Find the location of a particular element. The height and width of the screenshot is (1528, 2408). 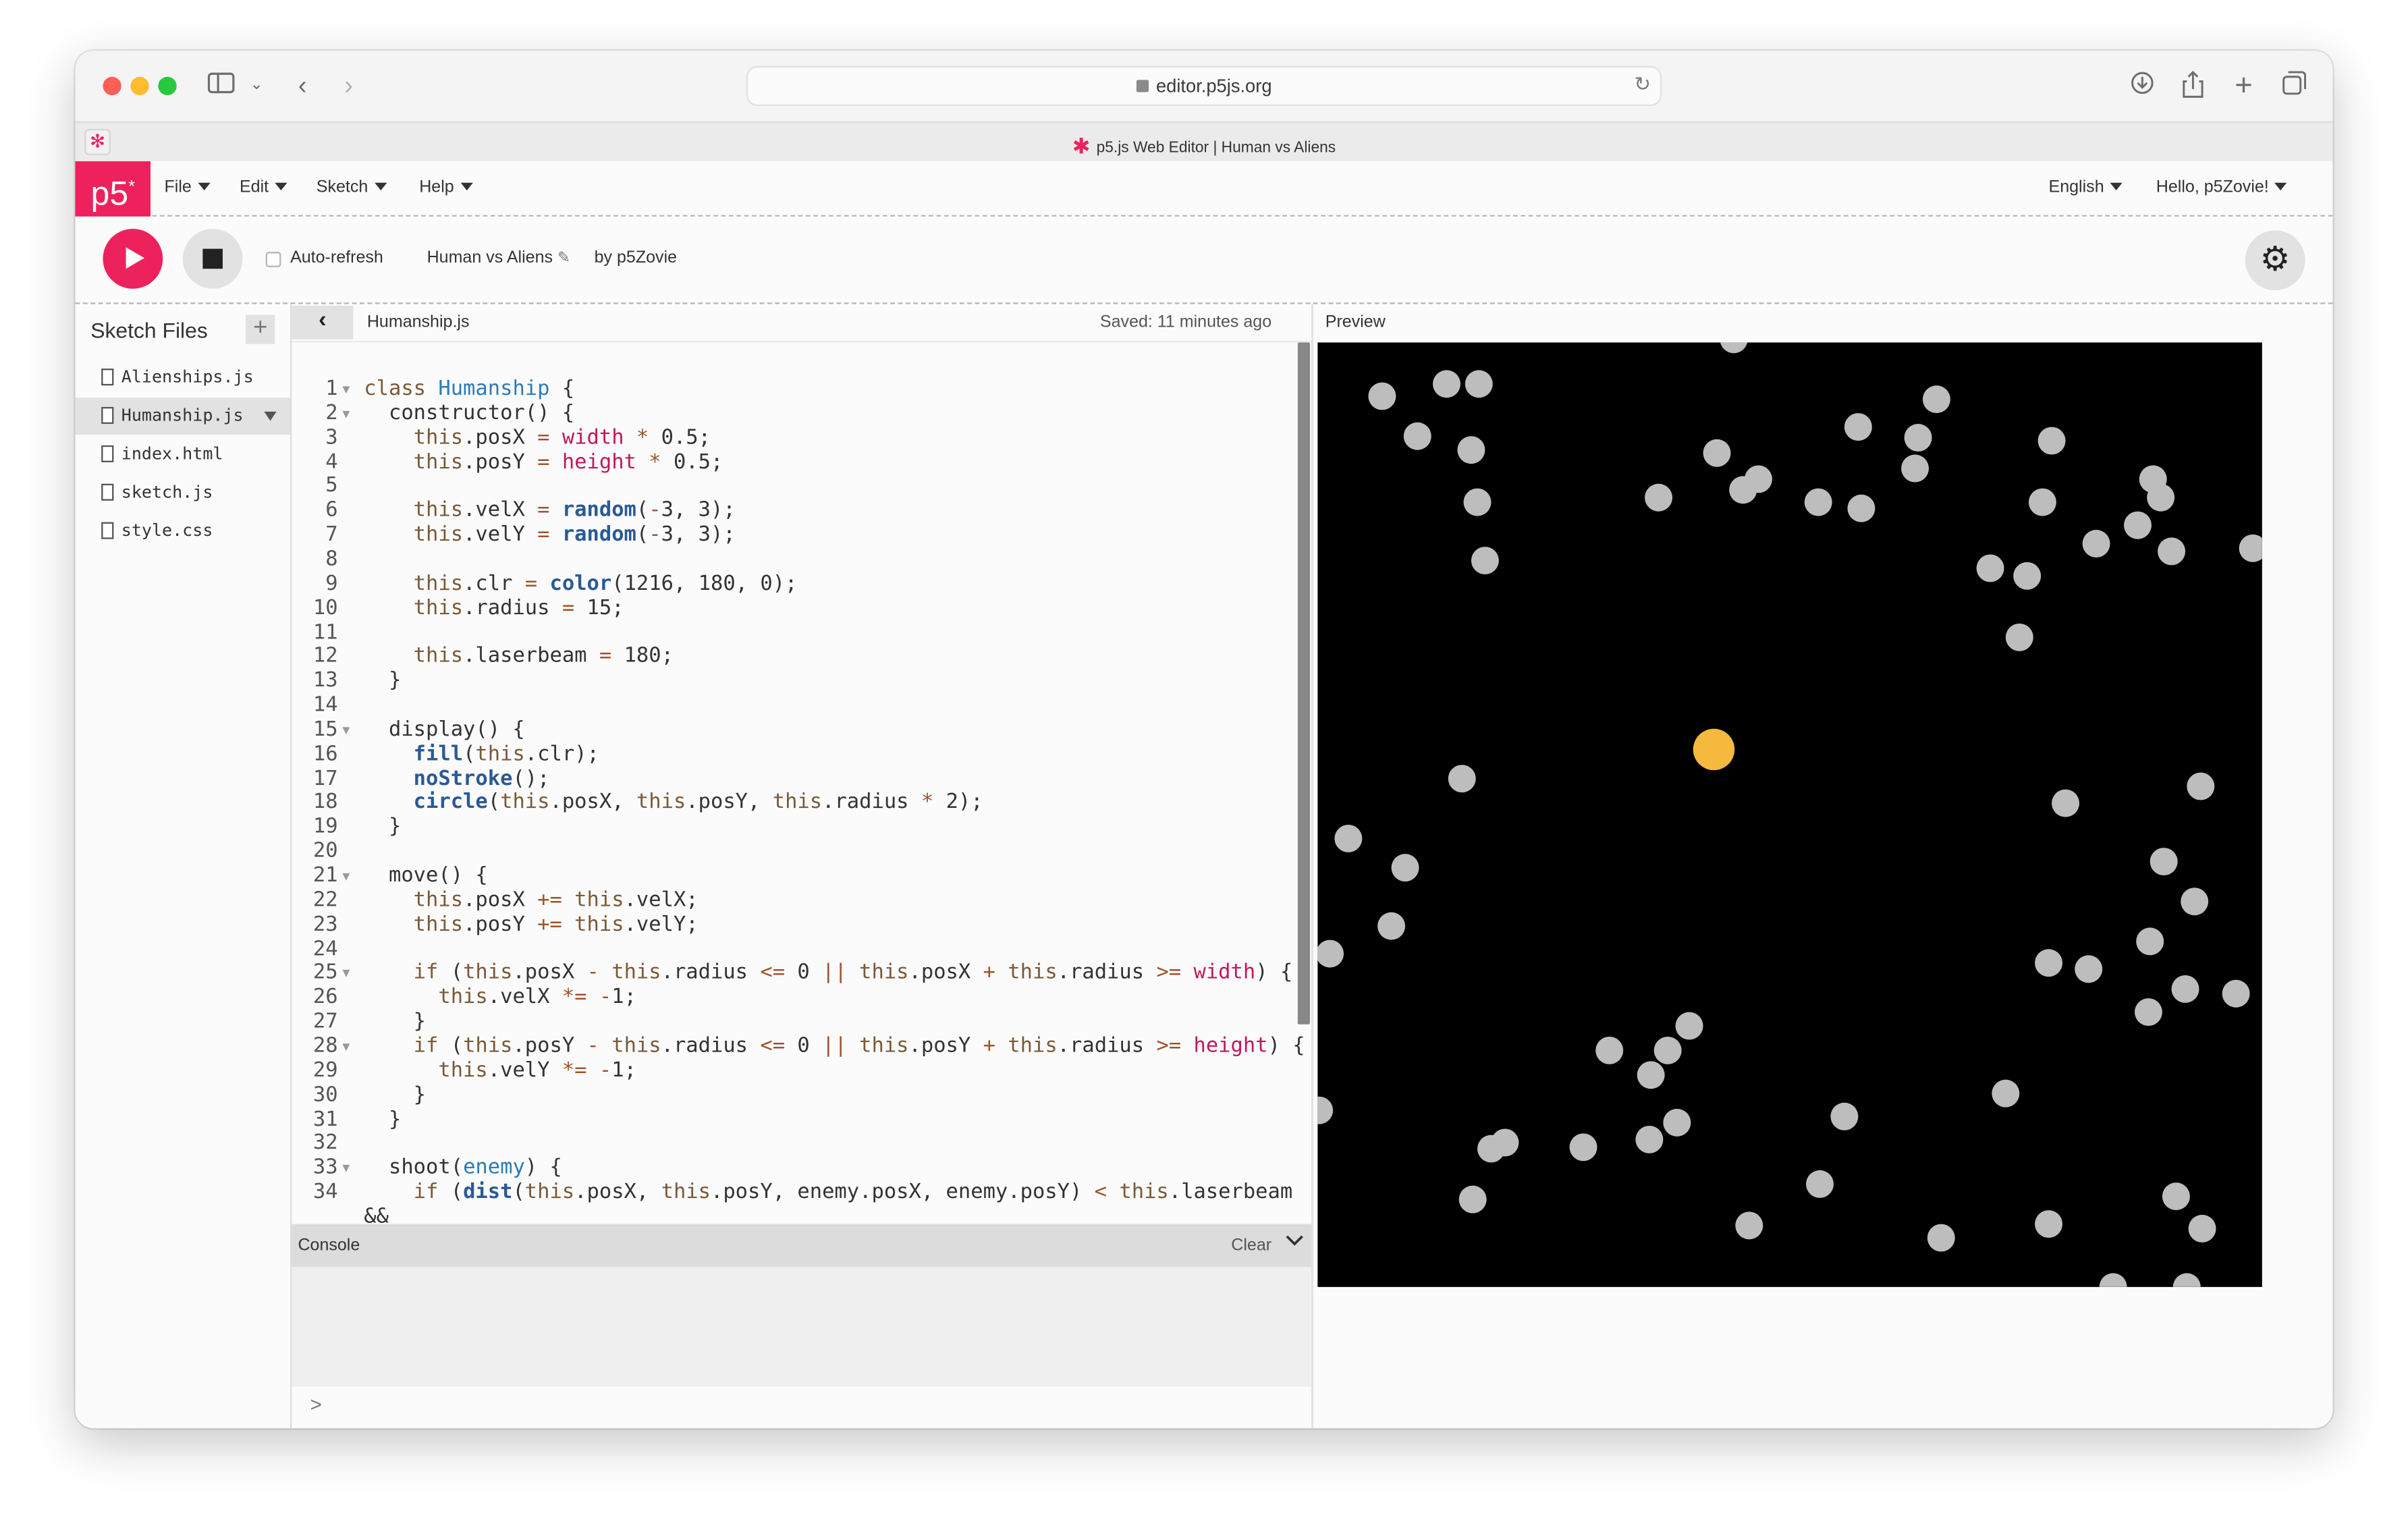

code-line: 27 } is located at coordinates (801, 1023).